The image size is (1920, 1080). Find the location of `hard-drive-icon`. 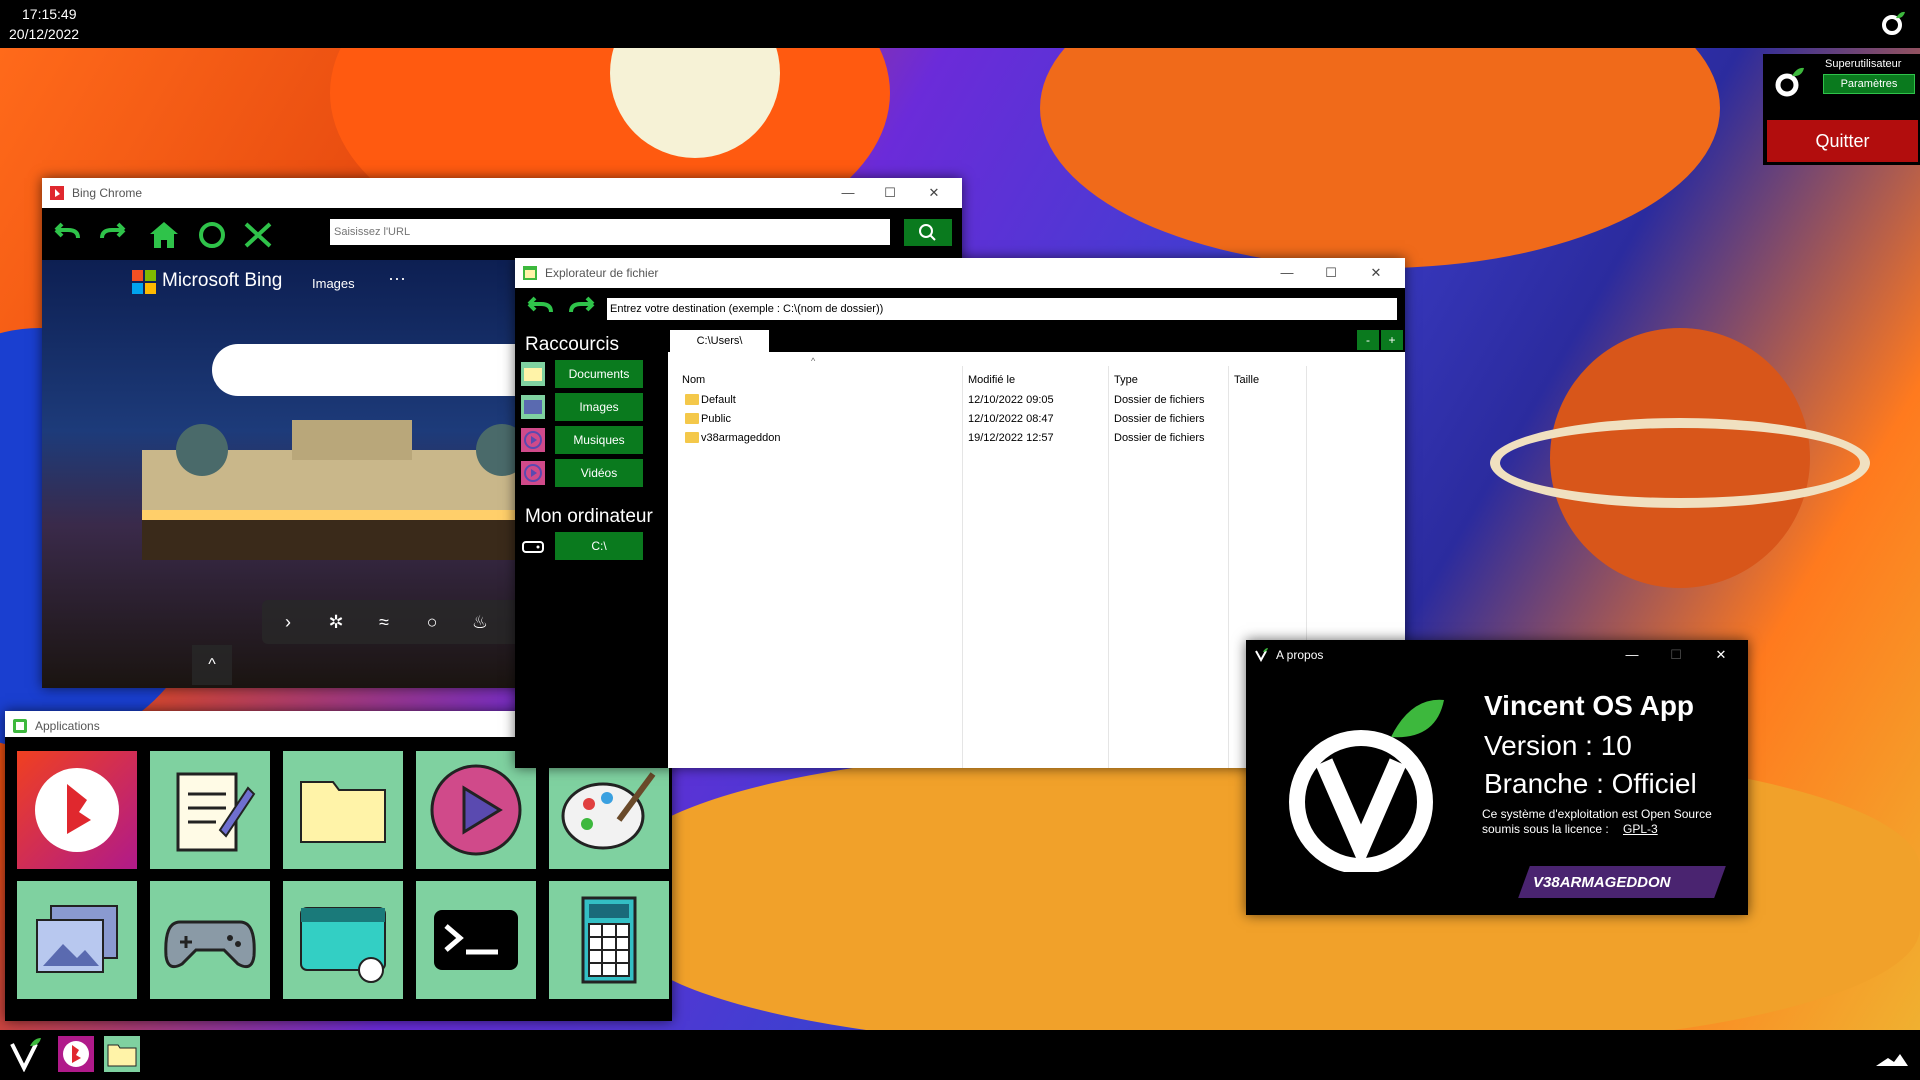

hard-drive-icon is located at coordinates (533, 547).